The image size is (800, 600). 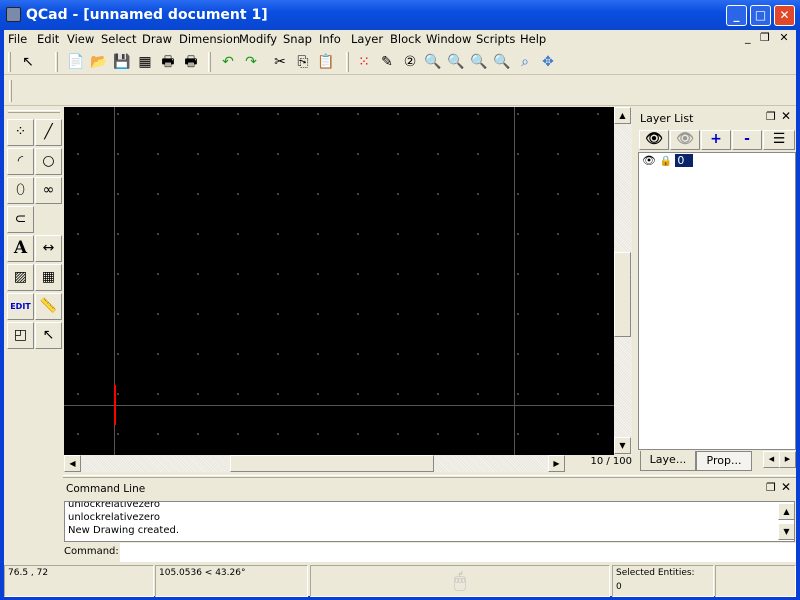 I want to click on save-icon: 💾, so click(x=122, y=62).